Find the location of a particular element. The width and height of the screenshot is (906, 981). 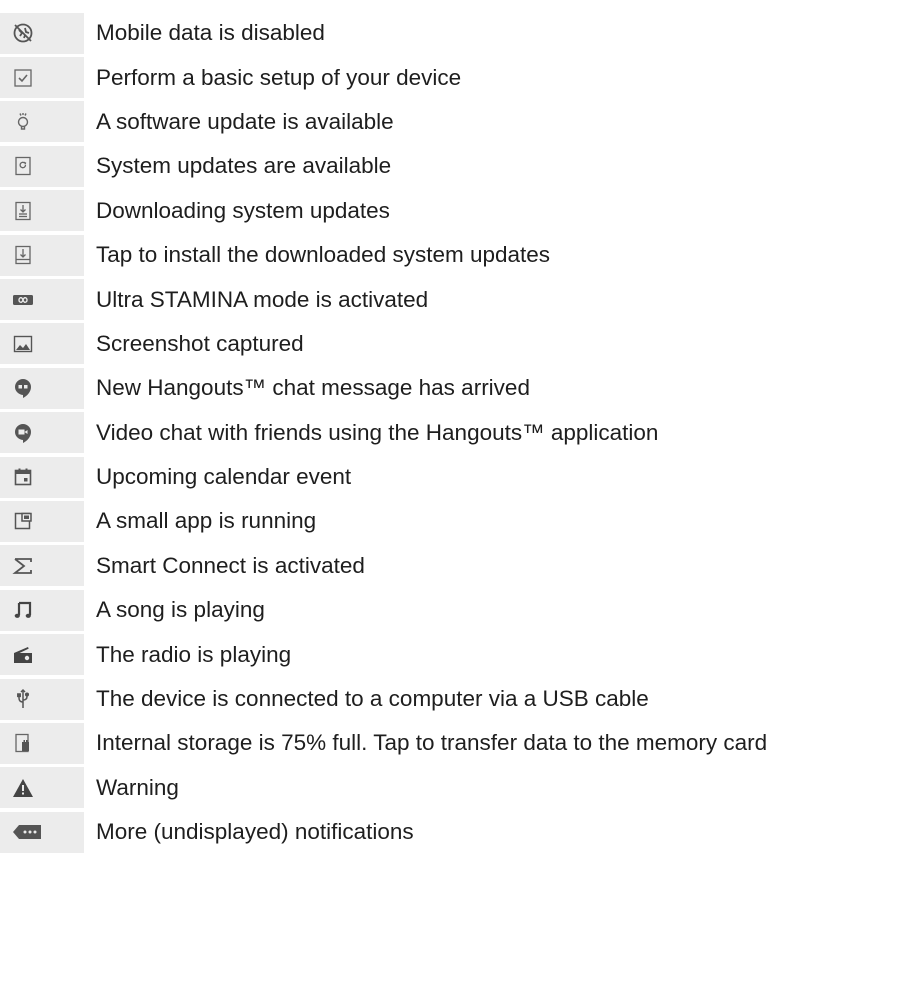

ultra-stamina-icon is located at coordinates (42, 300).